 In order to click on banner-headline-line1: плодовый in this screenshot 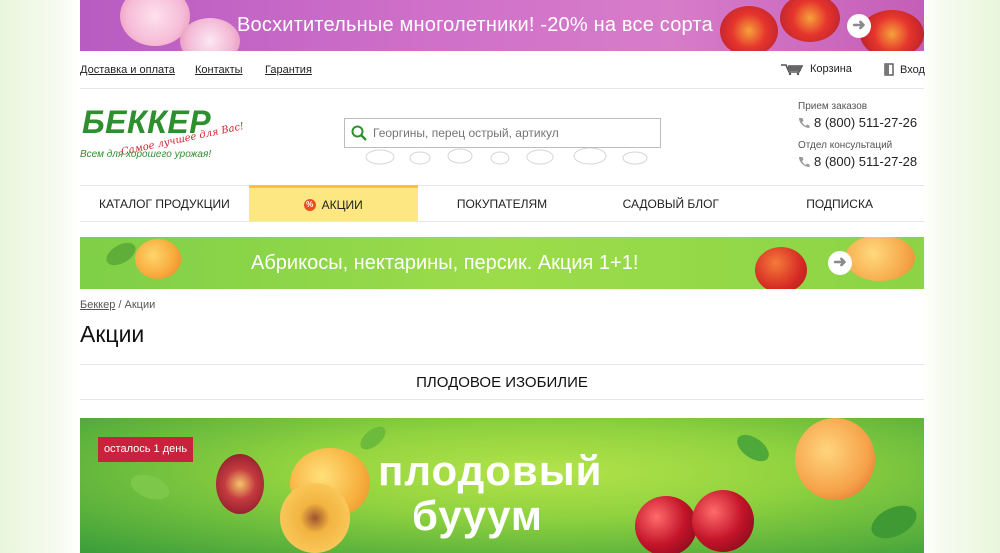, I will do `click(490, 470)`.